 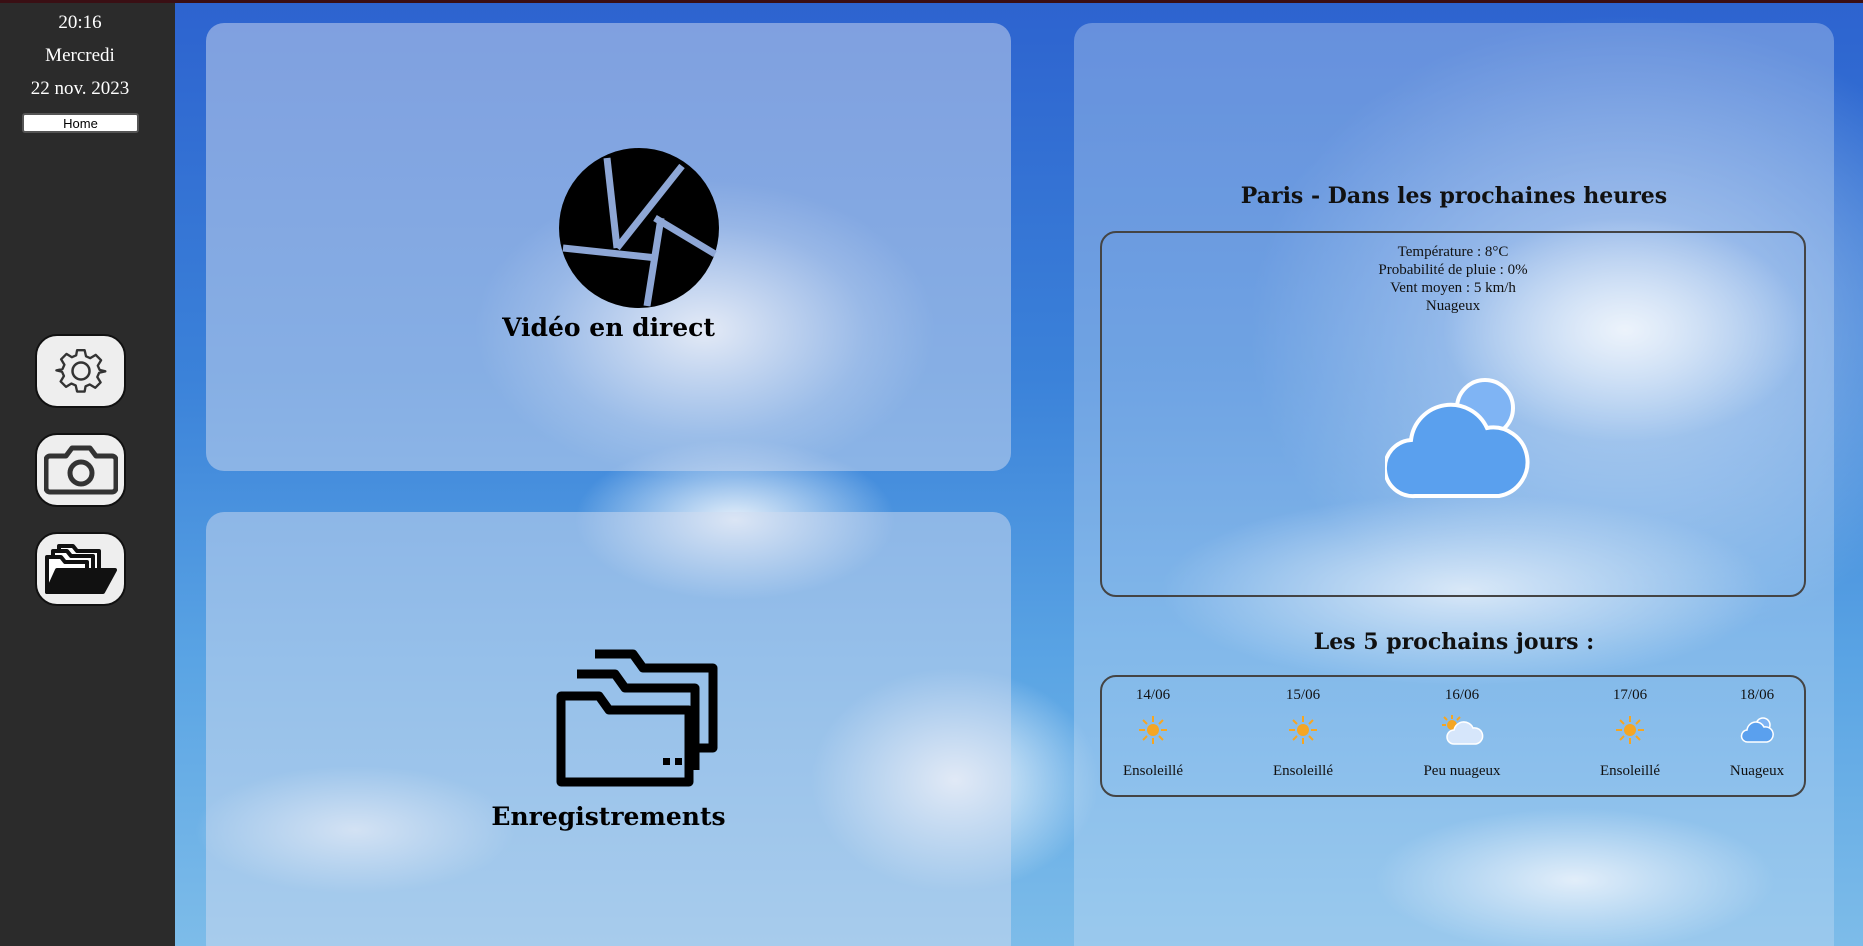 I want to click on wind-text: Vent moyen : 5 km/h, so click(x=1453, y=288).